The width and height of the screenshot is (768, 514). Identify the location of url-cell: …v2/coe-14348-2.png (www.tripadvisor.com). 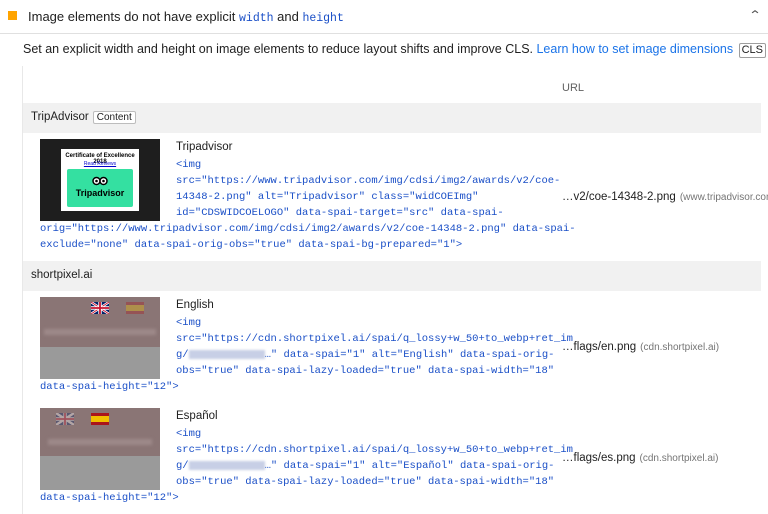
(665, 197).